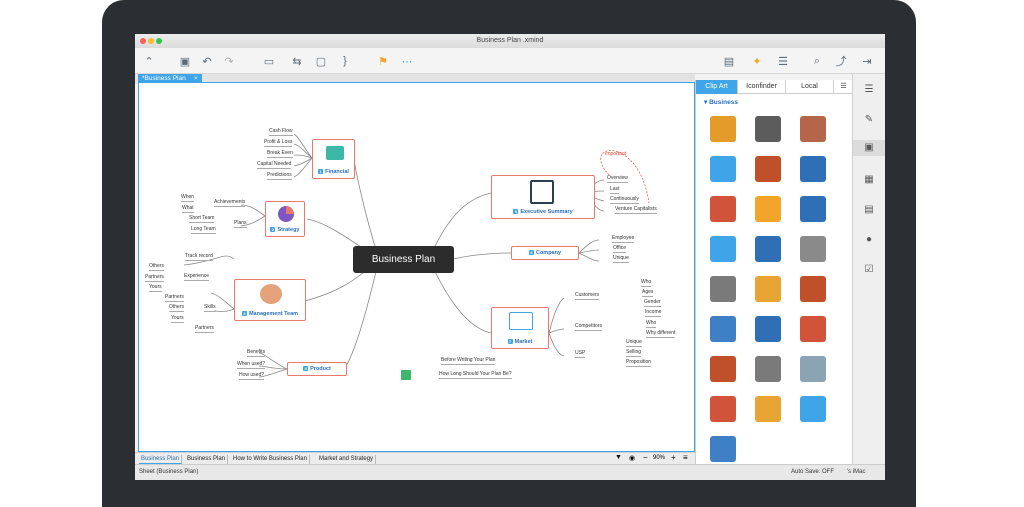 The height and width of the screenshot is (507, 1024). Describe the element at coordinates (159, 41) in the screenshot. I see `maximize-window-button` at that location.